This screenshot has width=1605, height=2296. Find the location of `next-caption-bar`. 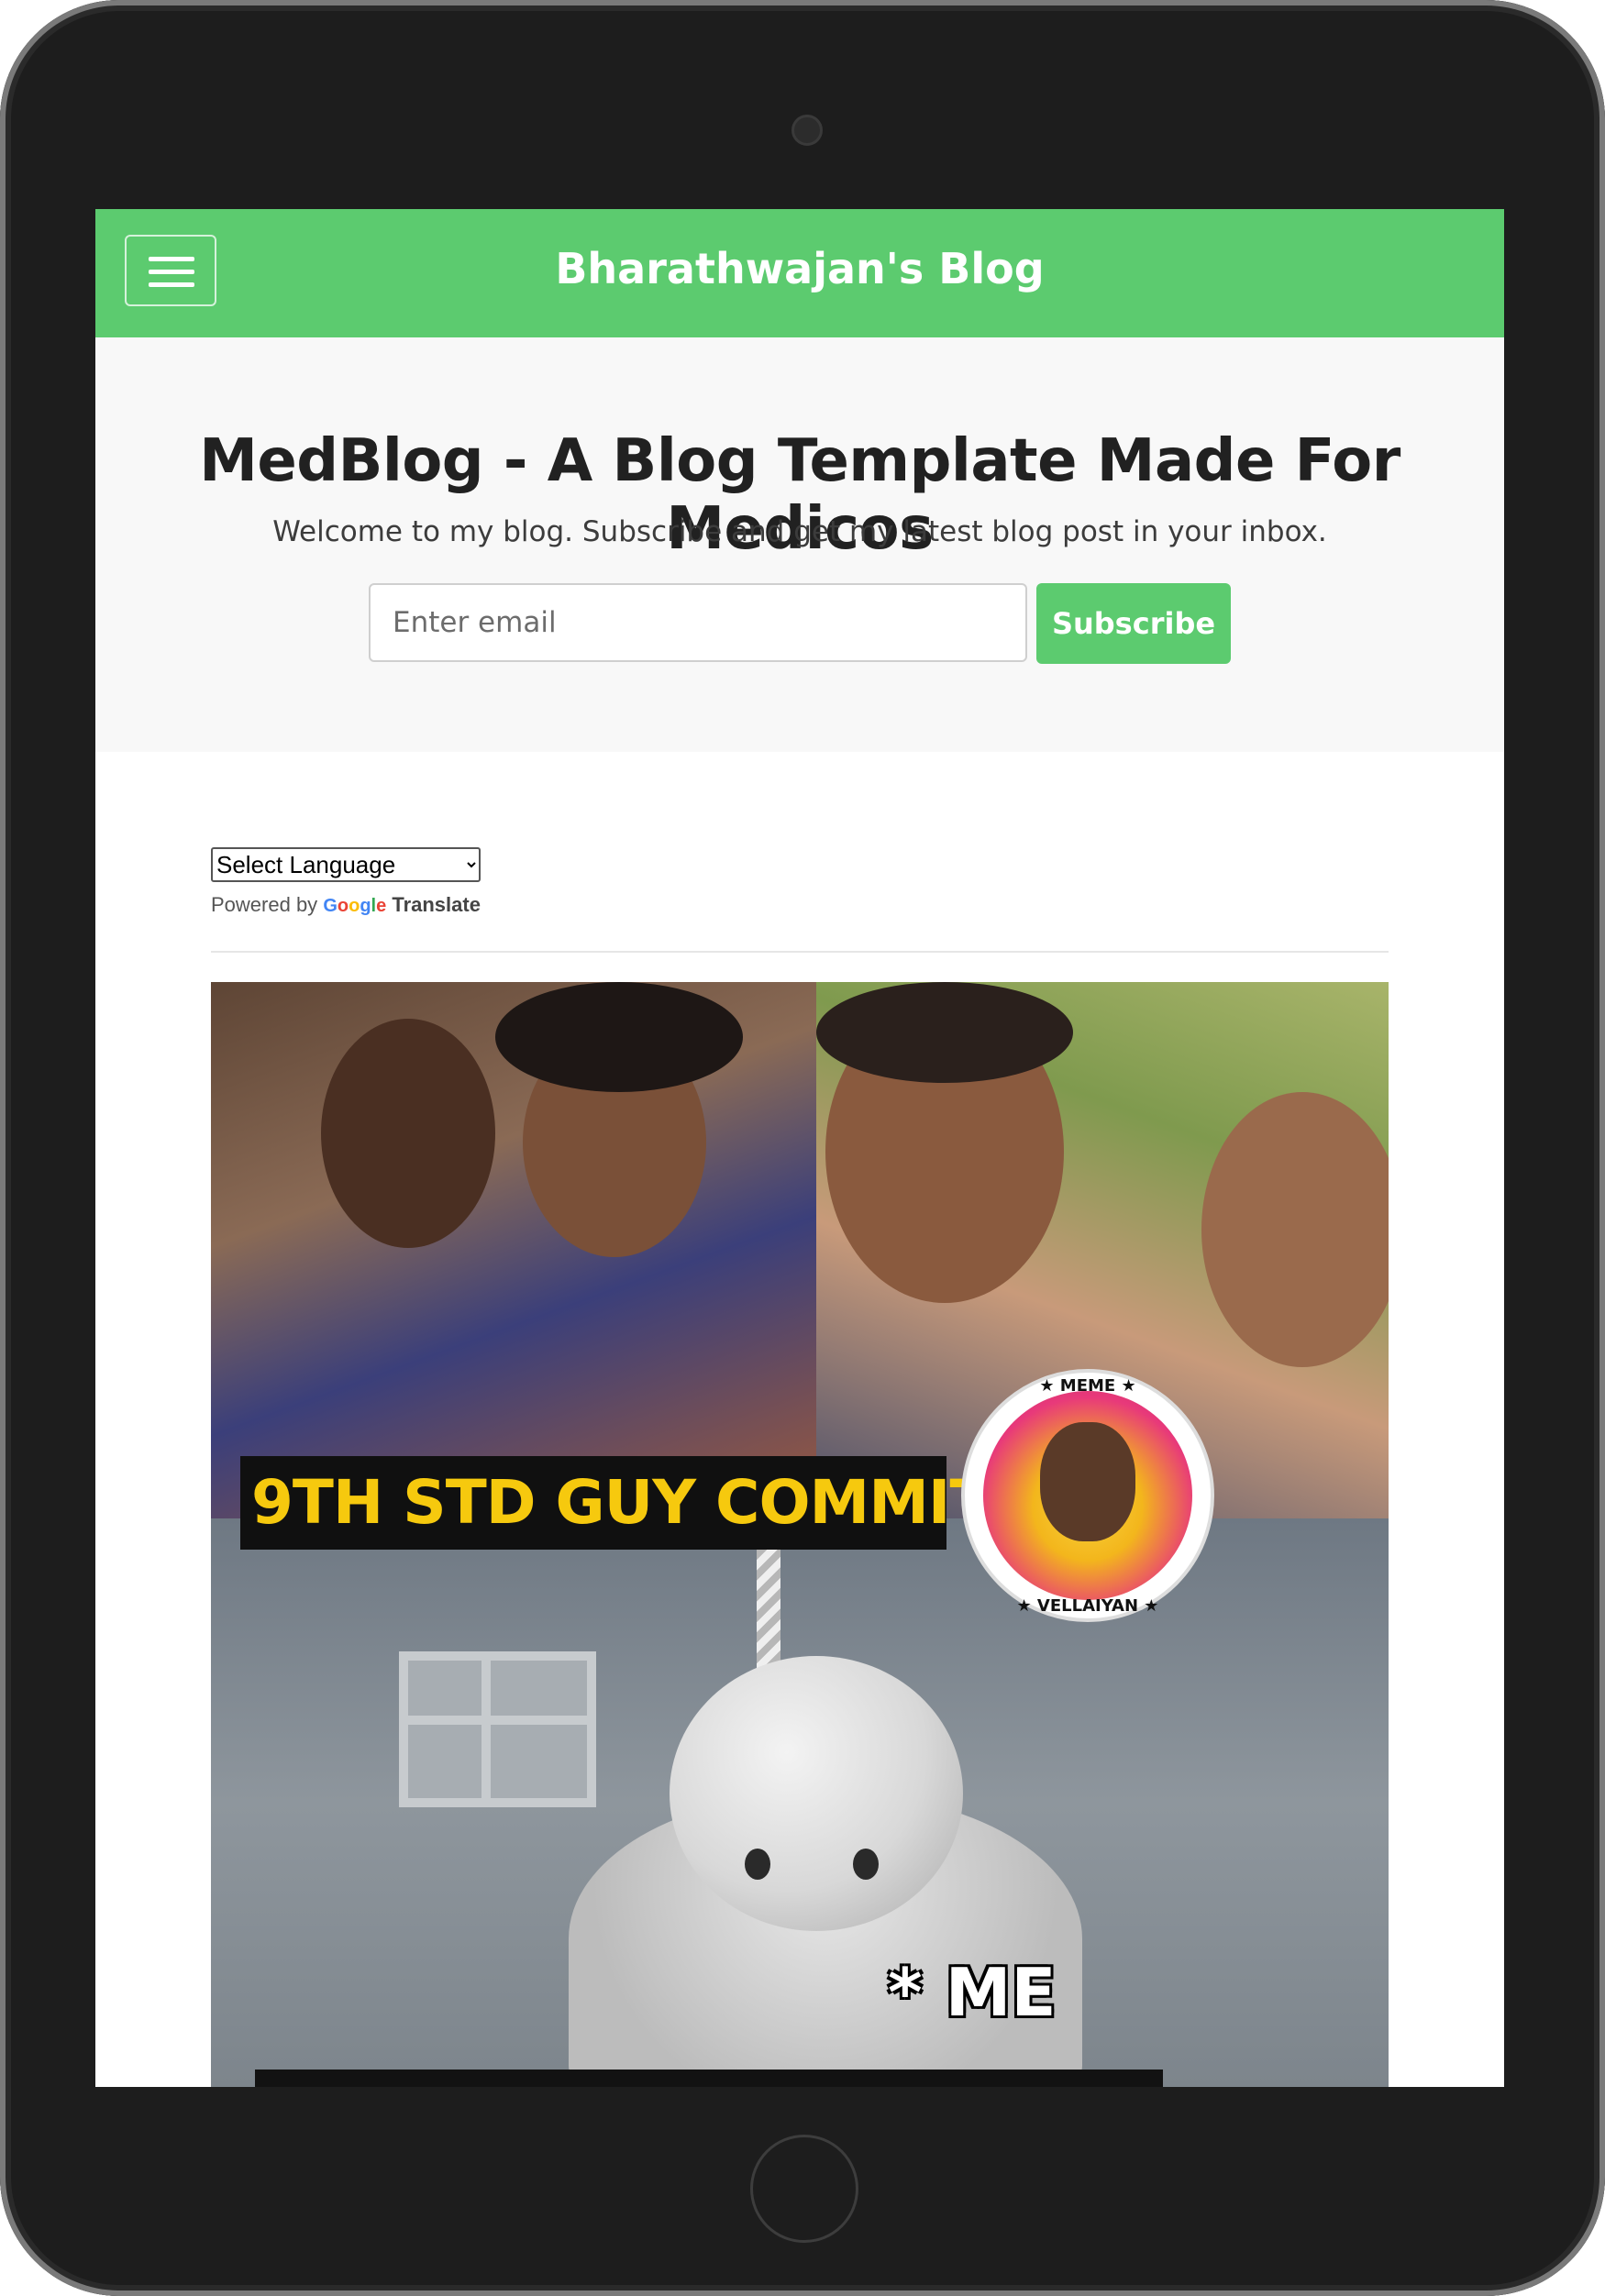

next-caption-bar is located at coordinates (709, 2078).